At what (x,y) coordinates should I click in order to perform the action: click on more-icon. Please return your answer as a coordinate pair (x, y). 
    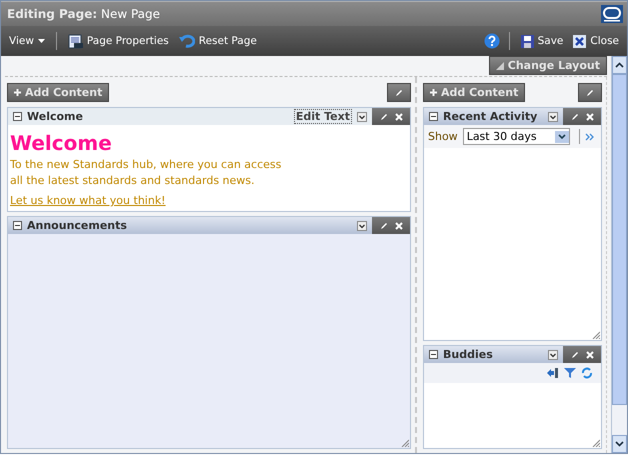
    Looking at the image, I should click on (589, 136).